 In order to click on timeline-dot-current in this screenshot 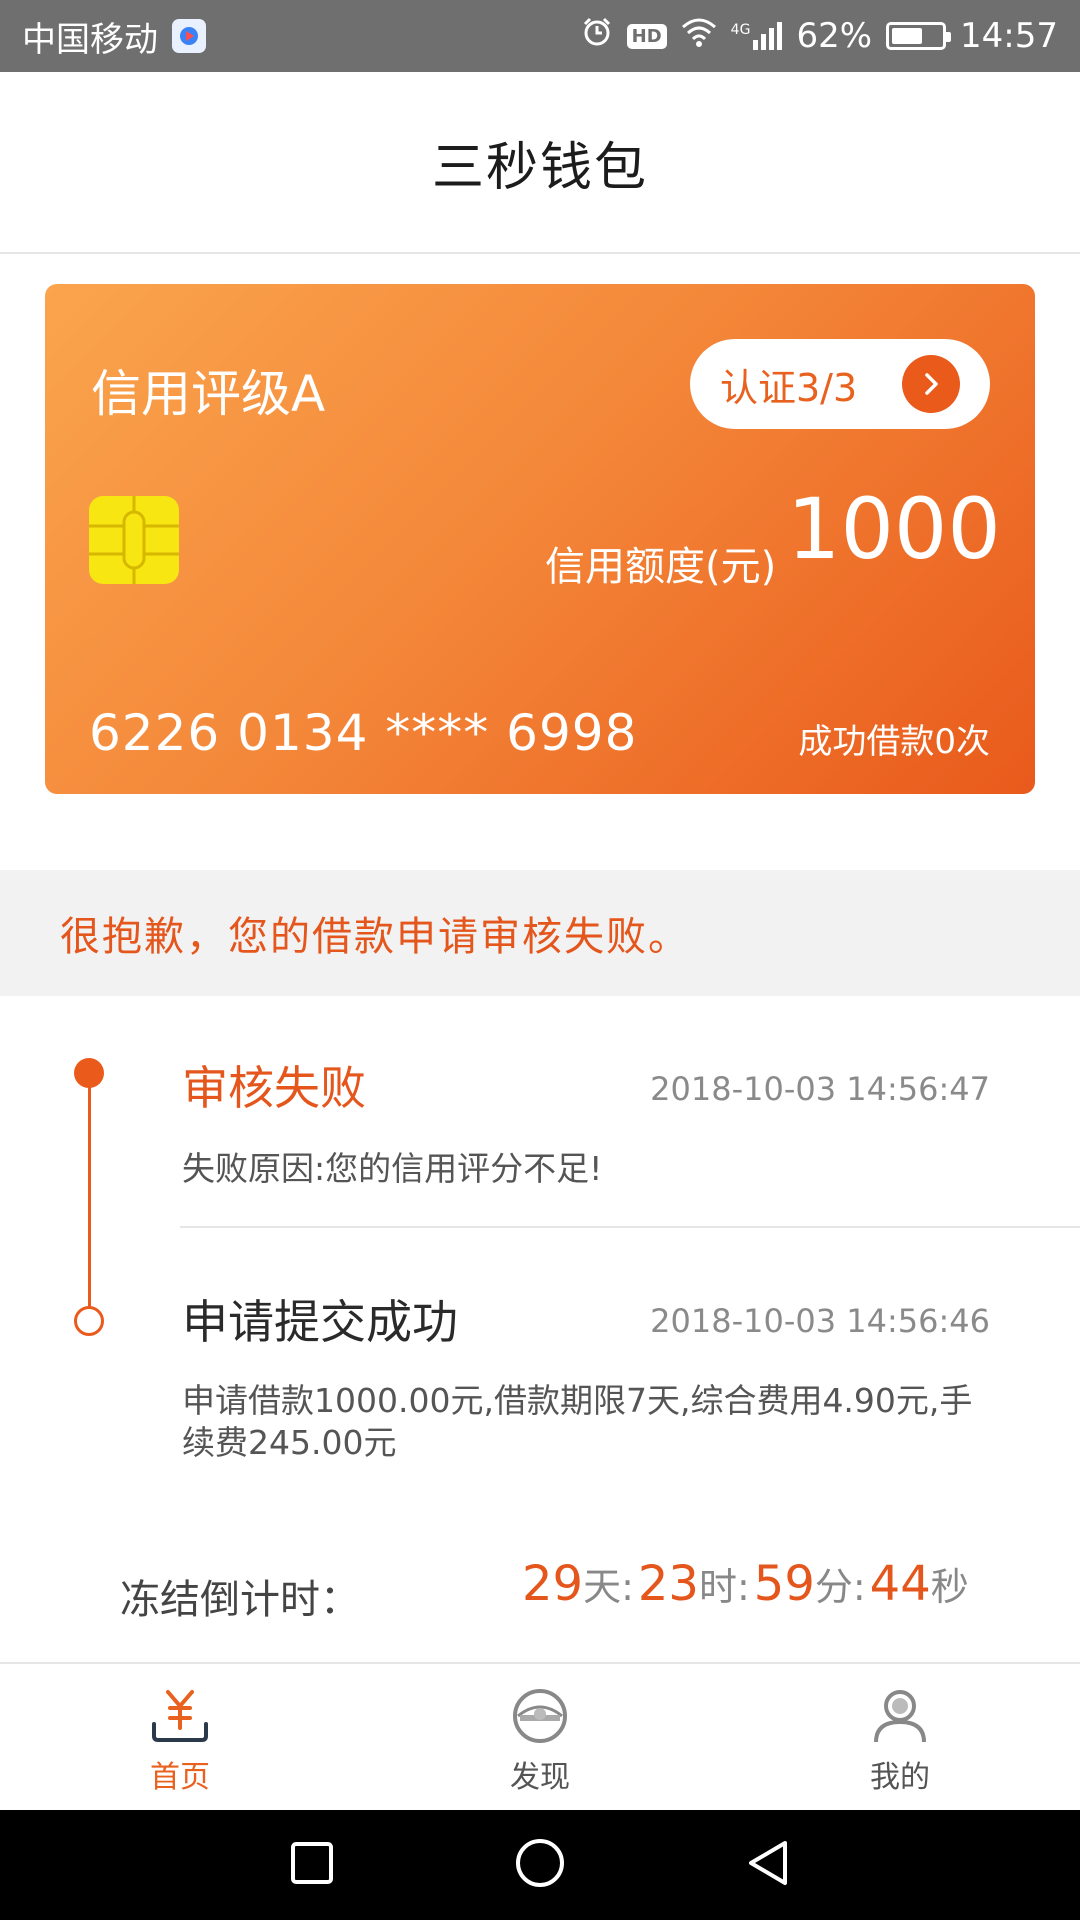, I will do `click(89, 1073)`.